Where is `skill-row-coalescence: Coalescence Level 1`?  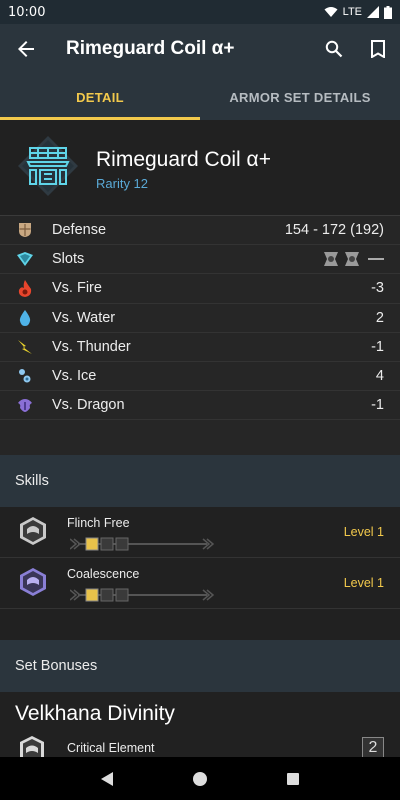 skill-row-coalescence: Coalescence Level 1 is located at coordinates (200, 583).